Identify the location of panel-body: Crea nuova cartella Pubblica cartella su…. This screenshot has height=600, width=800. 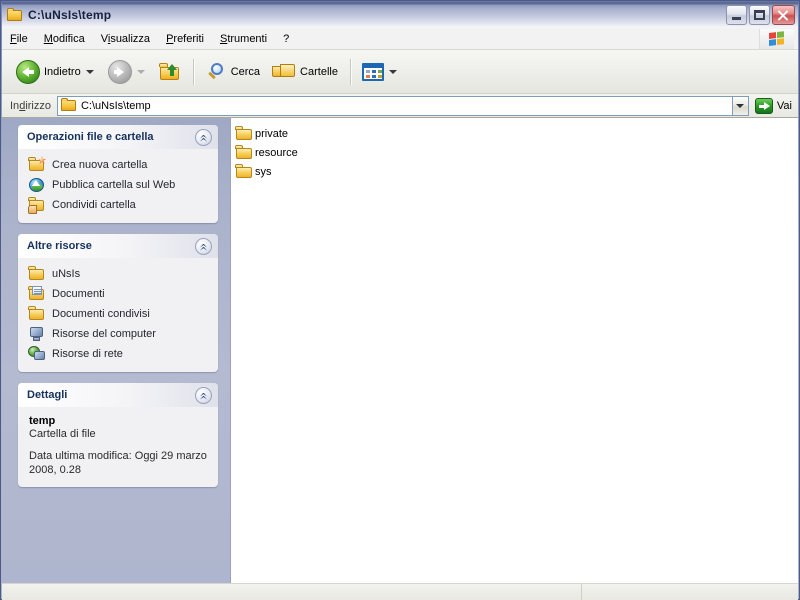
(118, 186).